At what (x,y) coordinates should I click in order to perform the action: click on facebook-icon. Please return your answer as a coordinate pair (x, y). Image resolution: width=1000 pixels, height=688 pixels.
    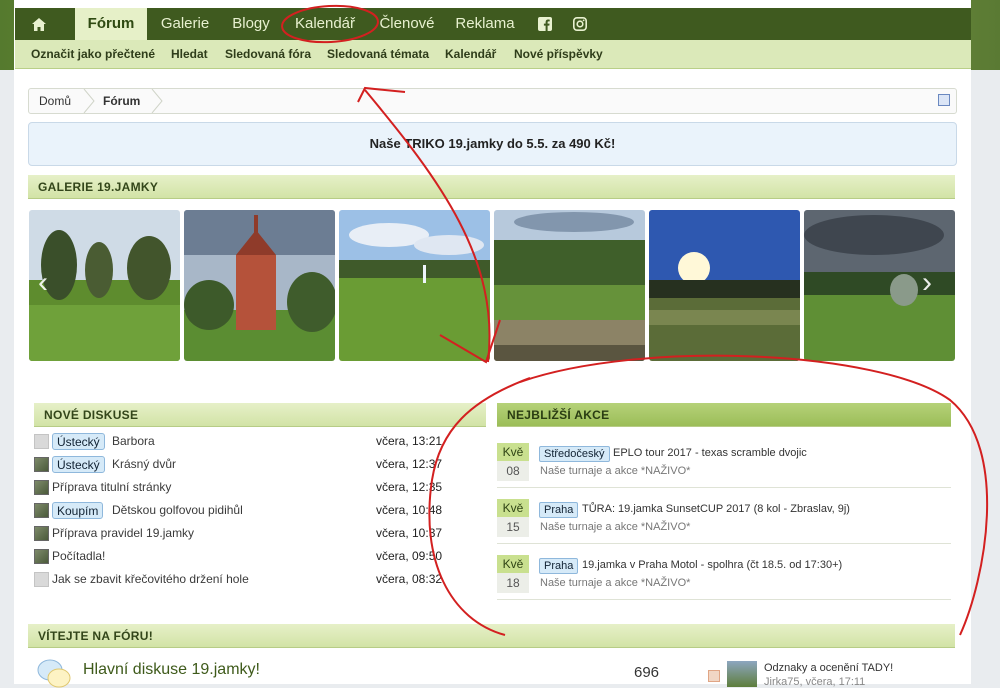
    Looking at the image, I should click on (545, 24).